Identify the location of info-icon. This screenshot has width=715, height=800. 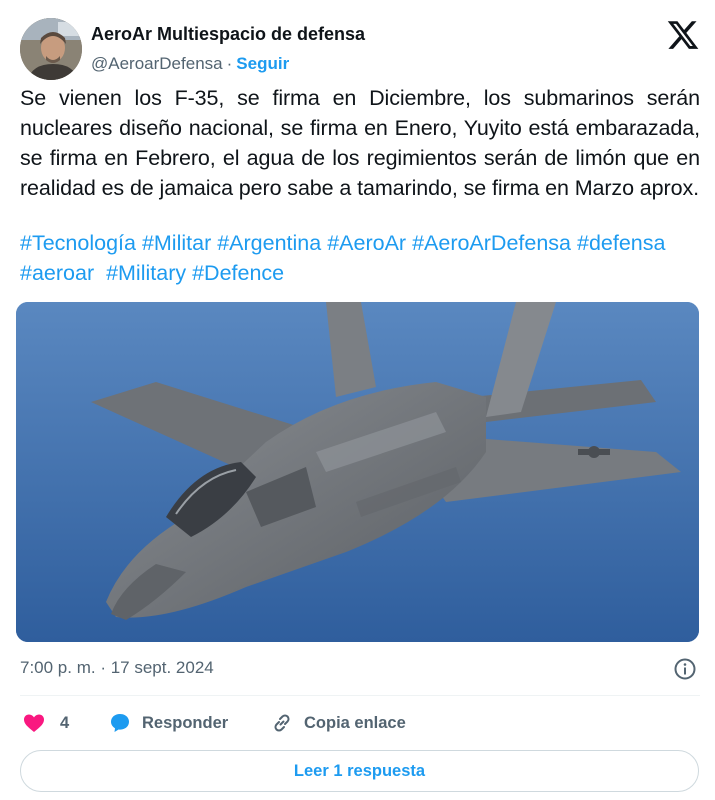
(685, 669).